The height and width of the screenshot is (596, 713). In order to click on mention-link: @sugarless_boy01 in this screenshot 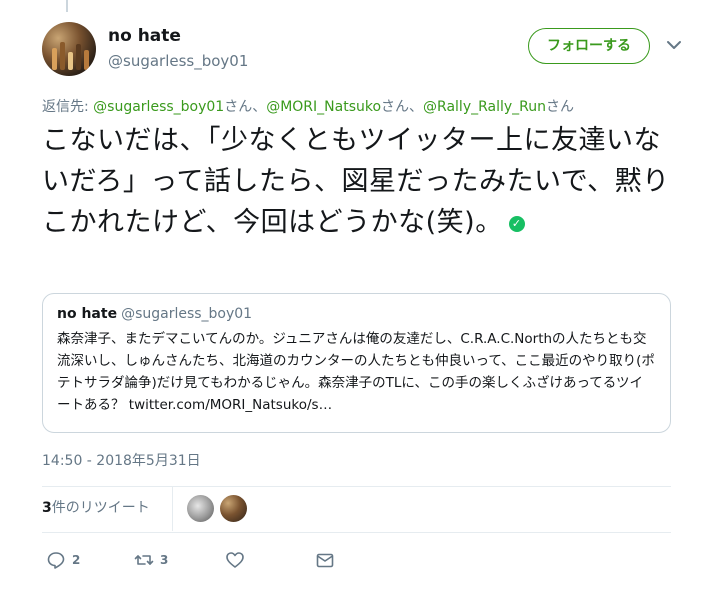, I will do `click(158, 107)`.